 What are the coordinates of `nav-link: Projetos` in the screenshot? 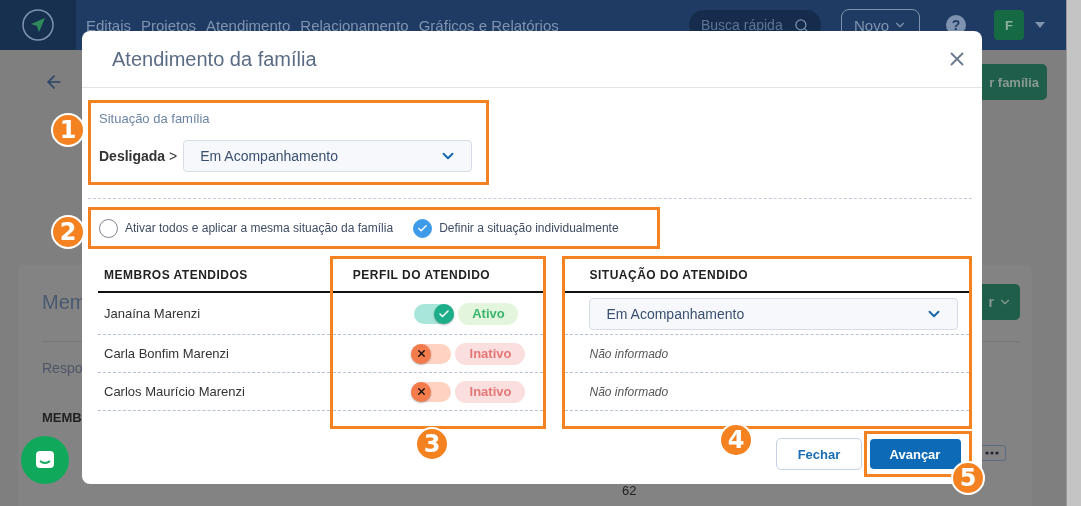 It's located at (169, 25).